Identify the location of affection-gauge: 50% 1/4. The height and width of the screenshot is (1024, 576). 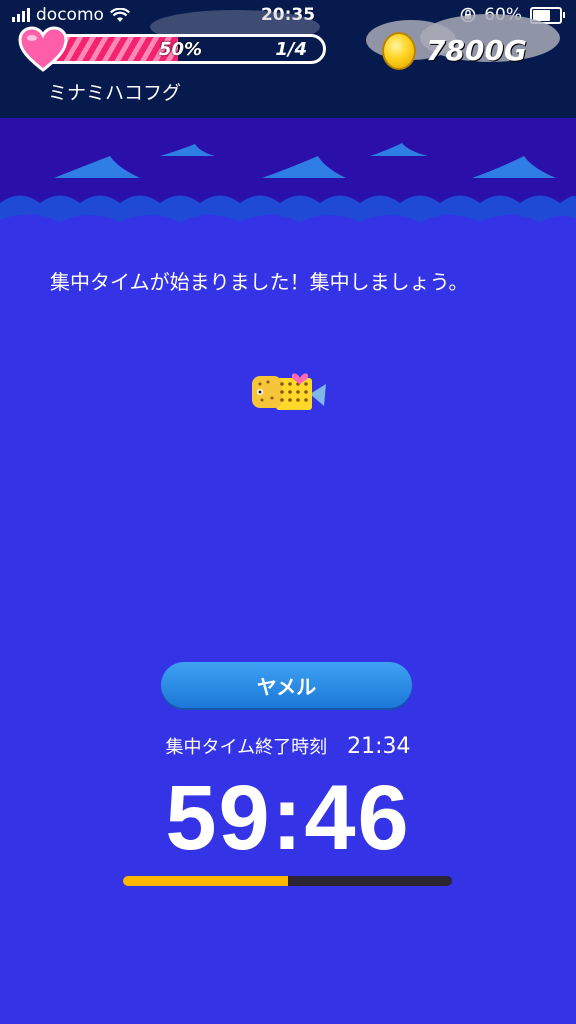
(178, 49).